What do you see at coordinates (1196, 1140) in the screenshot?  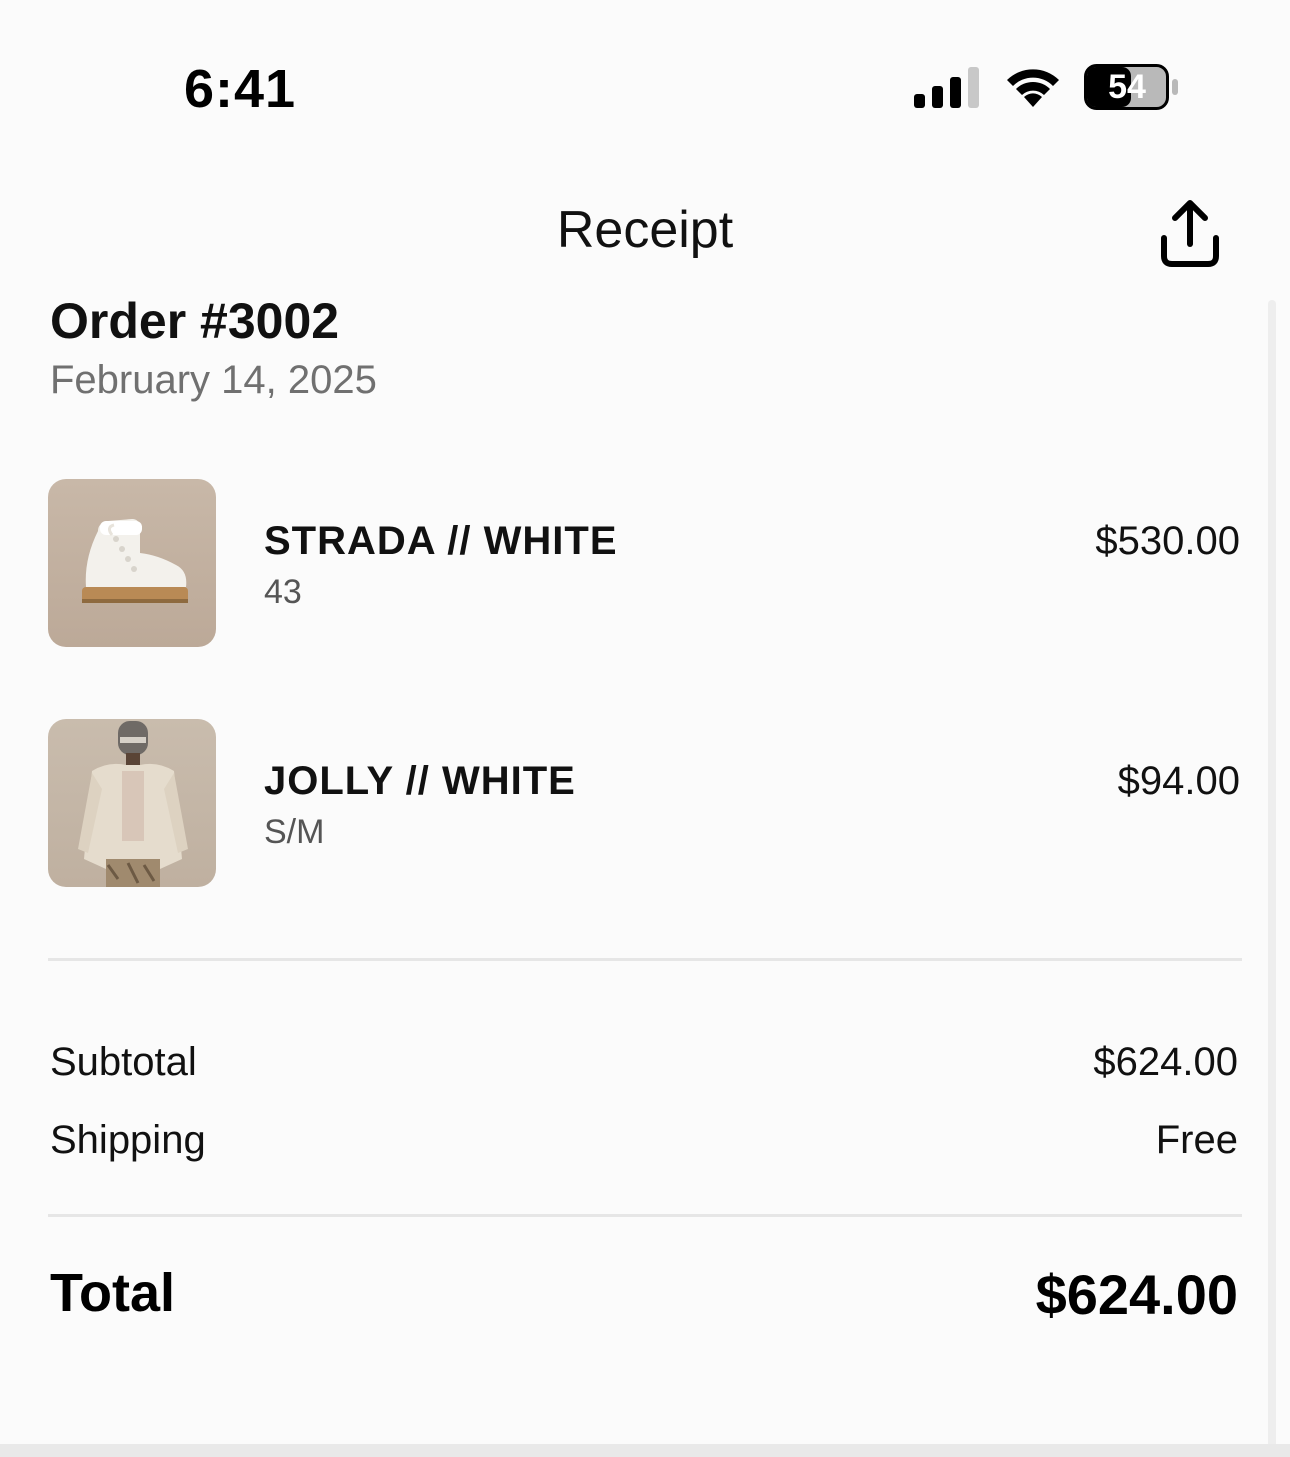 I see `shipping-value: Free` at bounding box center [1196, 1140].